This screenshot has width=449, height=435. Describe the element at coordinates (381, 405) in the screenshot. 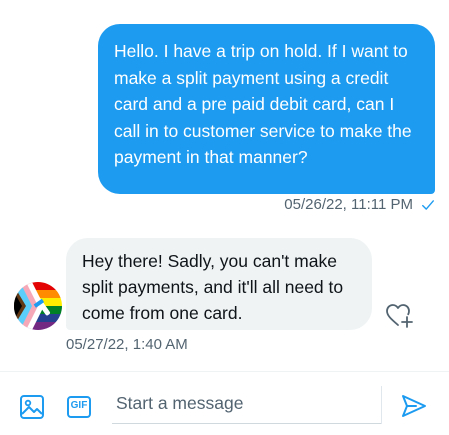

I see `composer-divider` at that location.